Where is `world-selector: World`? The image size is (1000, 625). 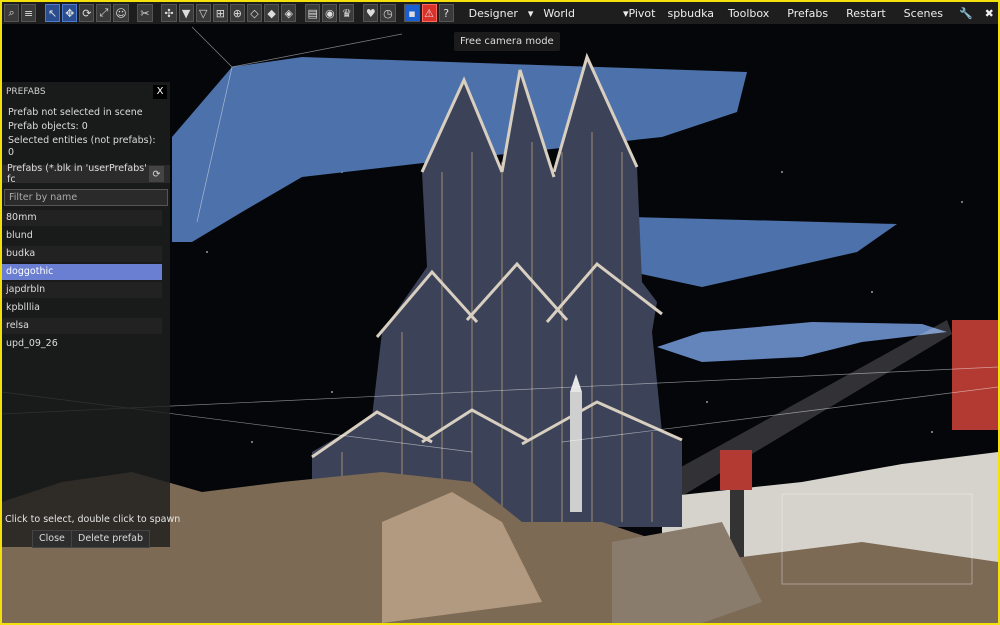
world-selector: World is located at coordinates (559, 13).